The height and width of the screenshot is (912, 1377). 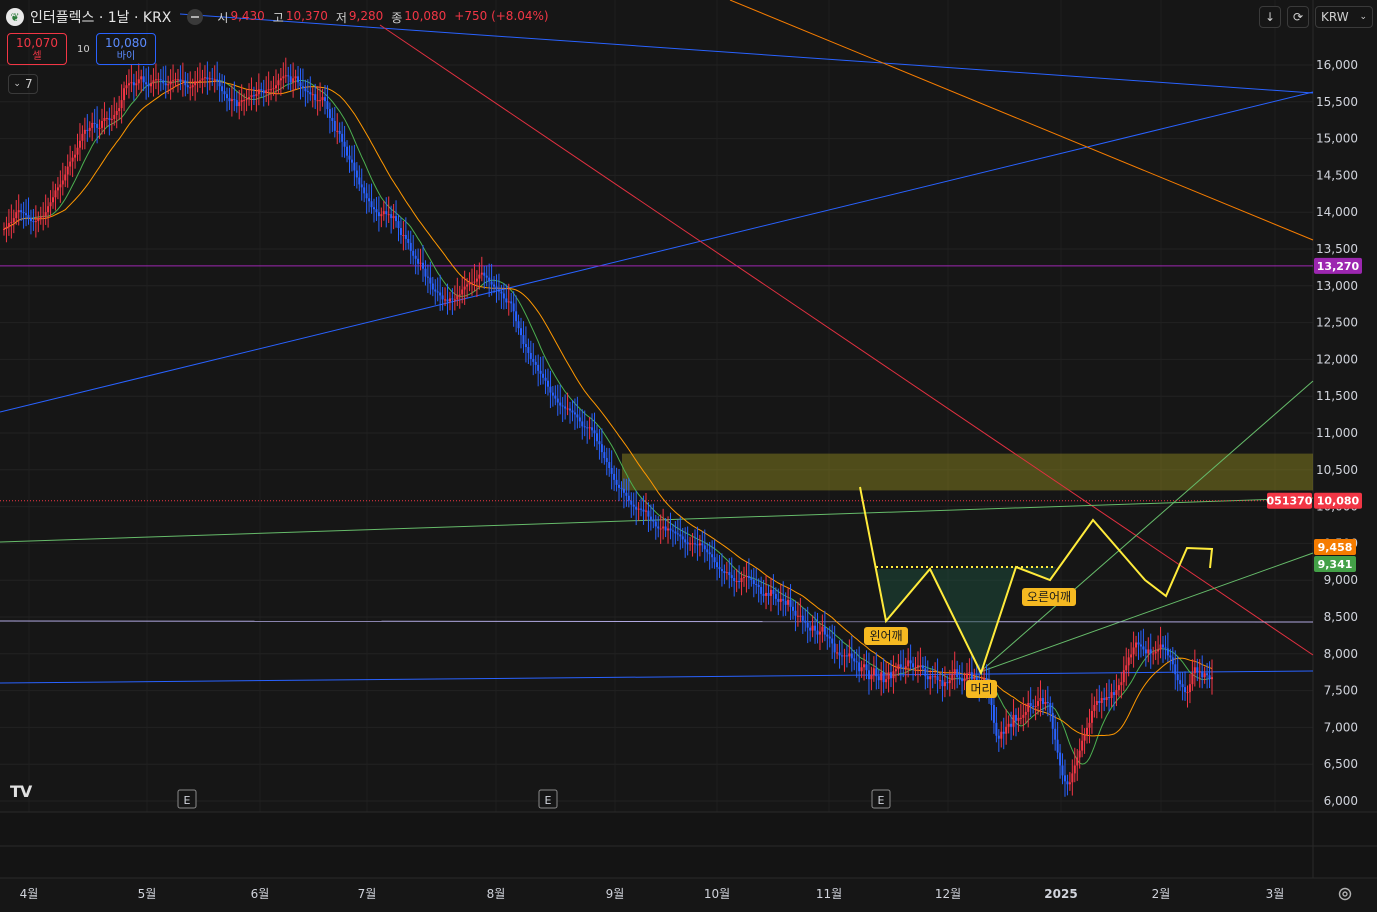 I want to click on low-label: 저, so click(x=341, y=17).